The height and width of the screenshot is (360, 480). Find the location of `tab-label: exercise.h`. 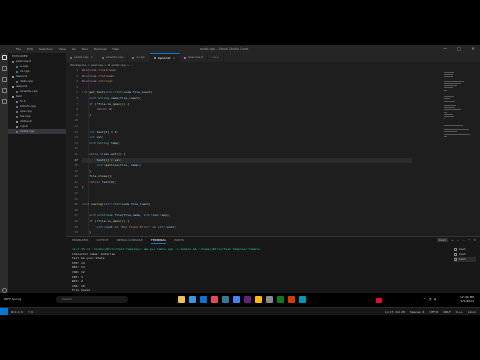

tab-label: exercise.h is located at coordinates (196, 57).